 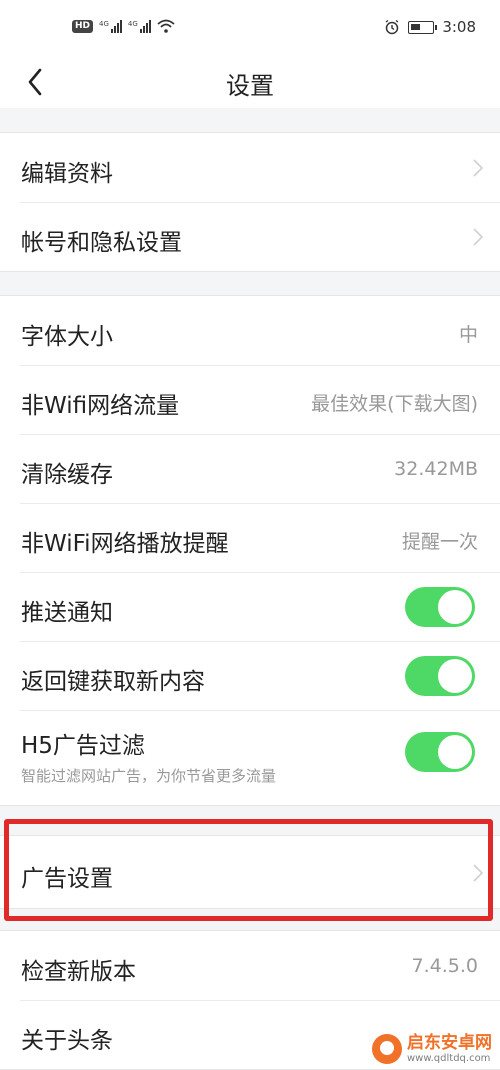 I want to click on profile-group: 编辑资料 帐号和隐私设置, so click(x=250, y=202).